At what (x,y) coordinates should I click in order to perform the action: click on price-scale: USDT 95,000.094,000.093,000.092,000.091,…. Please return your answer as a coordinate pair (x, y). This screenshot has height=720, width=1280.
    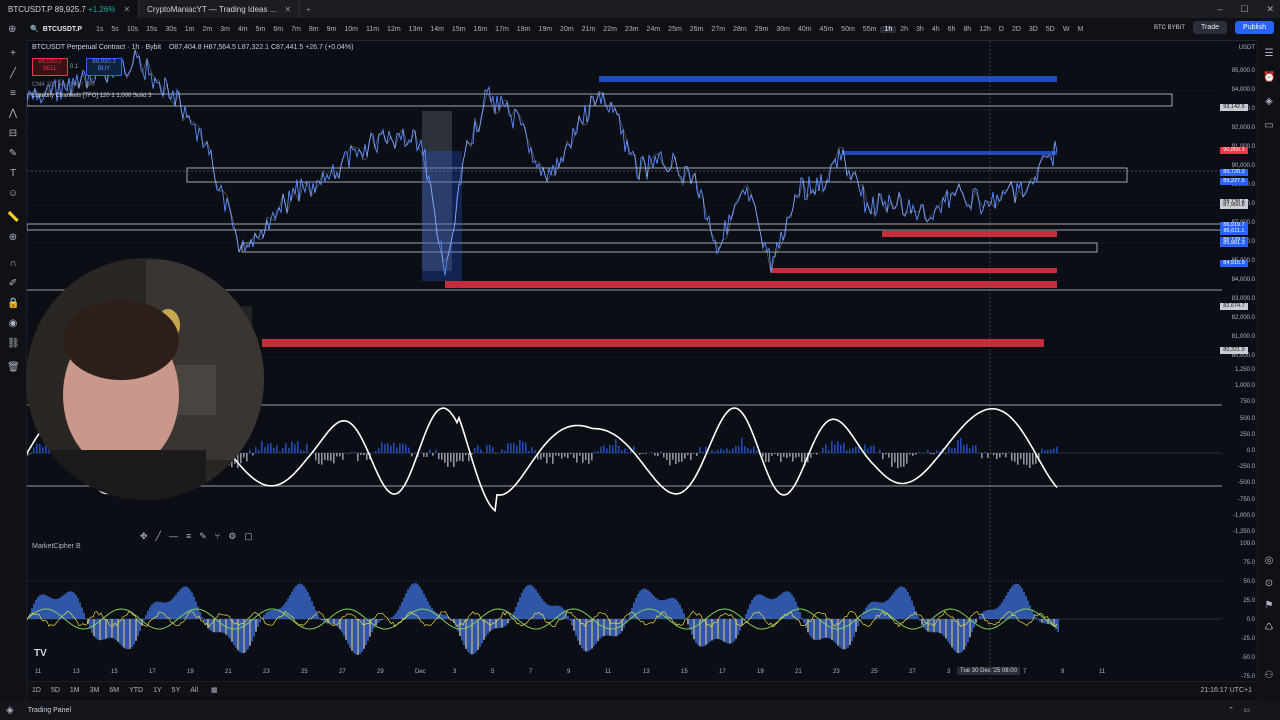
    Looking at the image, I should click on (1239, 361).